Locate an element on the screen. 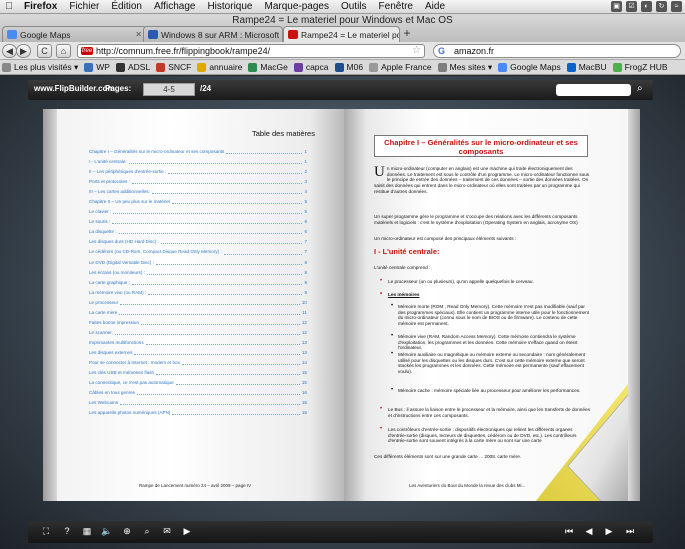 The height and width of the screenshot is (549, 685). toc-row: La disquette : 6 is located at coordinates (198, 232).